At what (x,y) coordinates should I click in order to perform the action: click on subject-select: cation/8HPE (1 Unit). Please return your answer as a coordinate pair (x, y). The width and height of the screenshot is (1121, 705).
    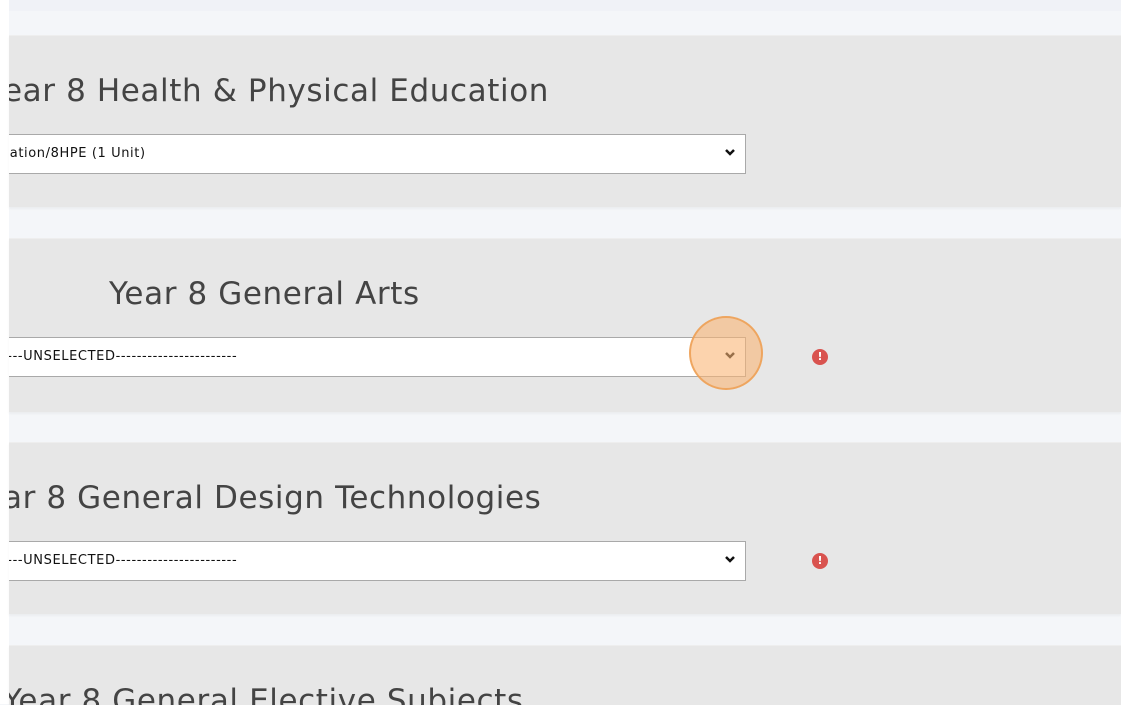
    Looking at the image, I should click on (377, 154).